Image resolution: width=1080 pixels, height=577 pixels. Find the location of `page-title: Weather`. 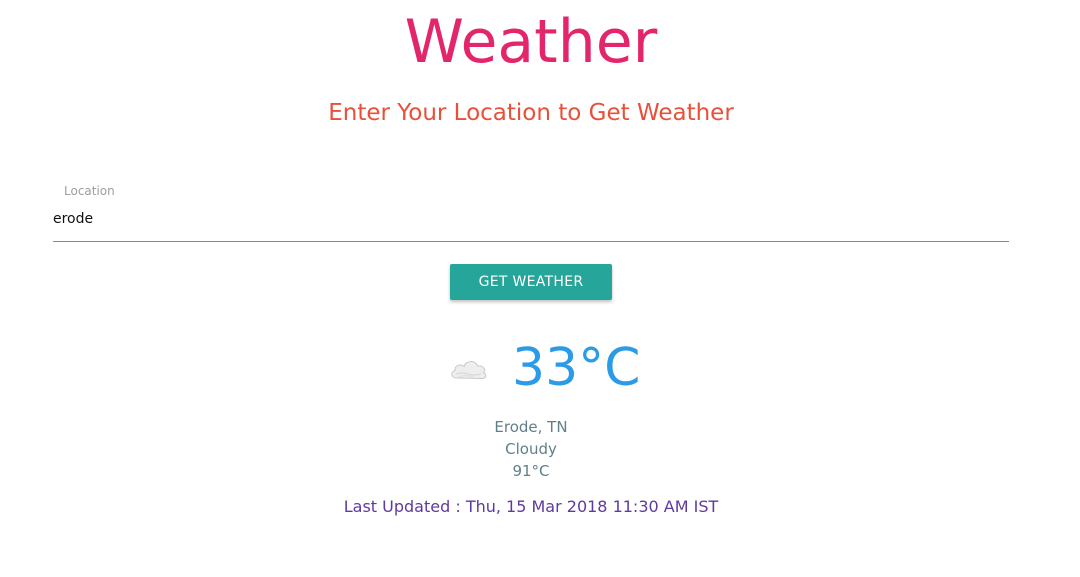

page-title: Weather is located at coordinates (531, 42).